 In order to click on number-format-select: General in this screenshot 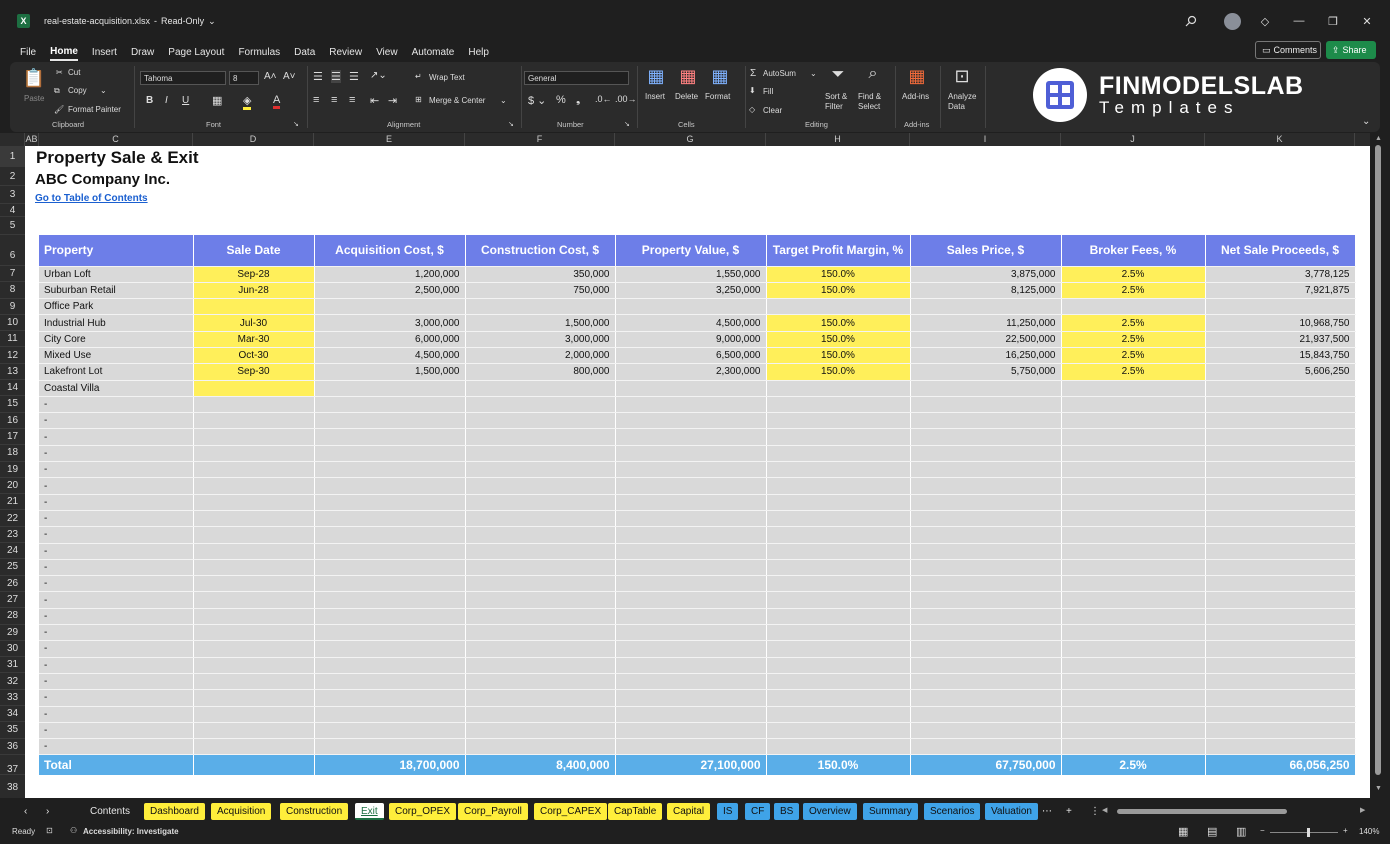, I will do `click(576, 78)`.